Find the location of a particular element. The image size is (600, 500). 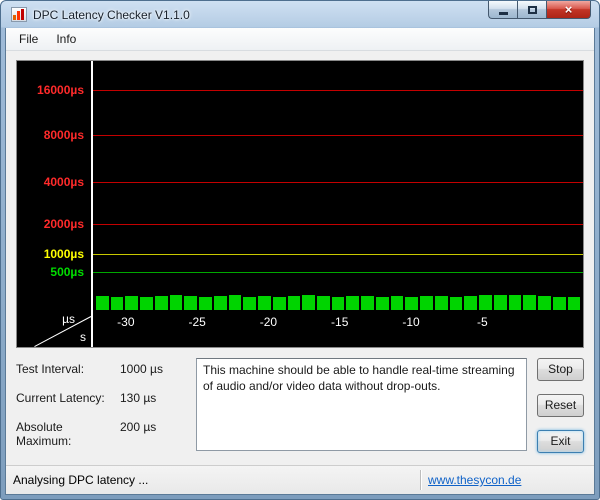

x-axis-ticks: -30 -25 -20 -15 -10 -5 is located at coordinates (337, 328).